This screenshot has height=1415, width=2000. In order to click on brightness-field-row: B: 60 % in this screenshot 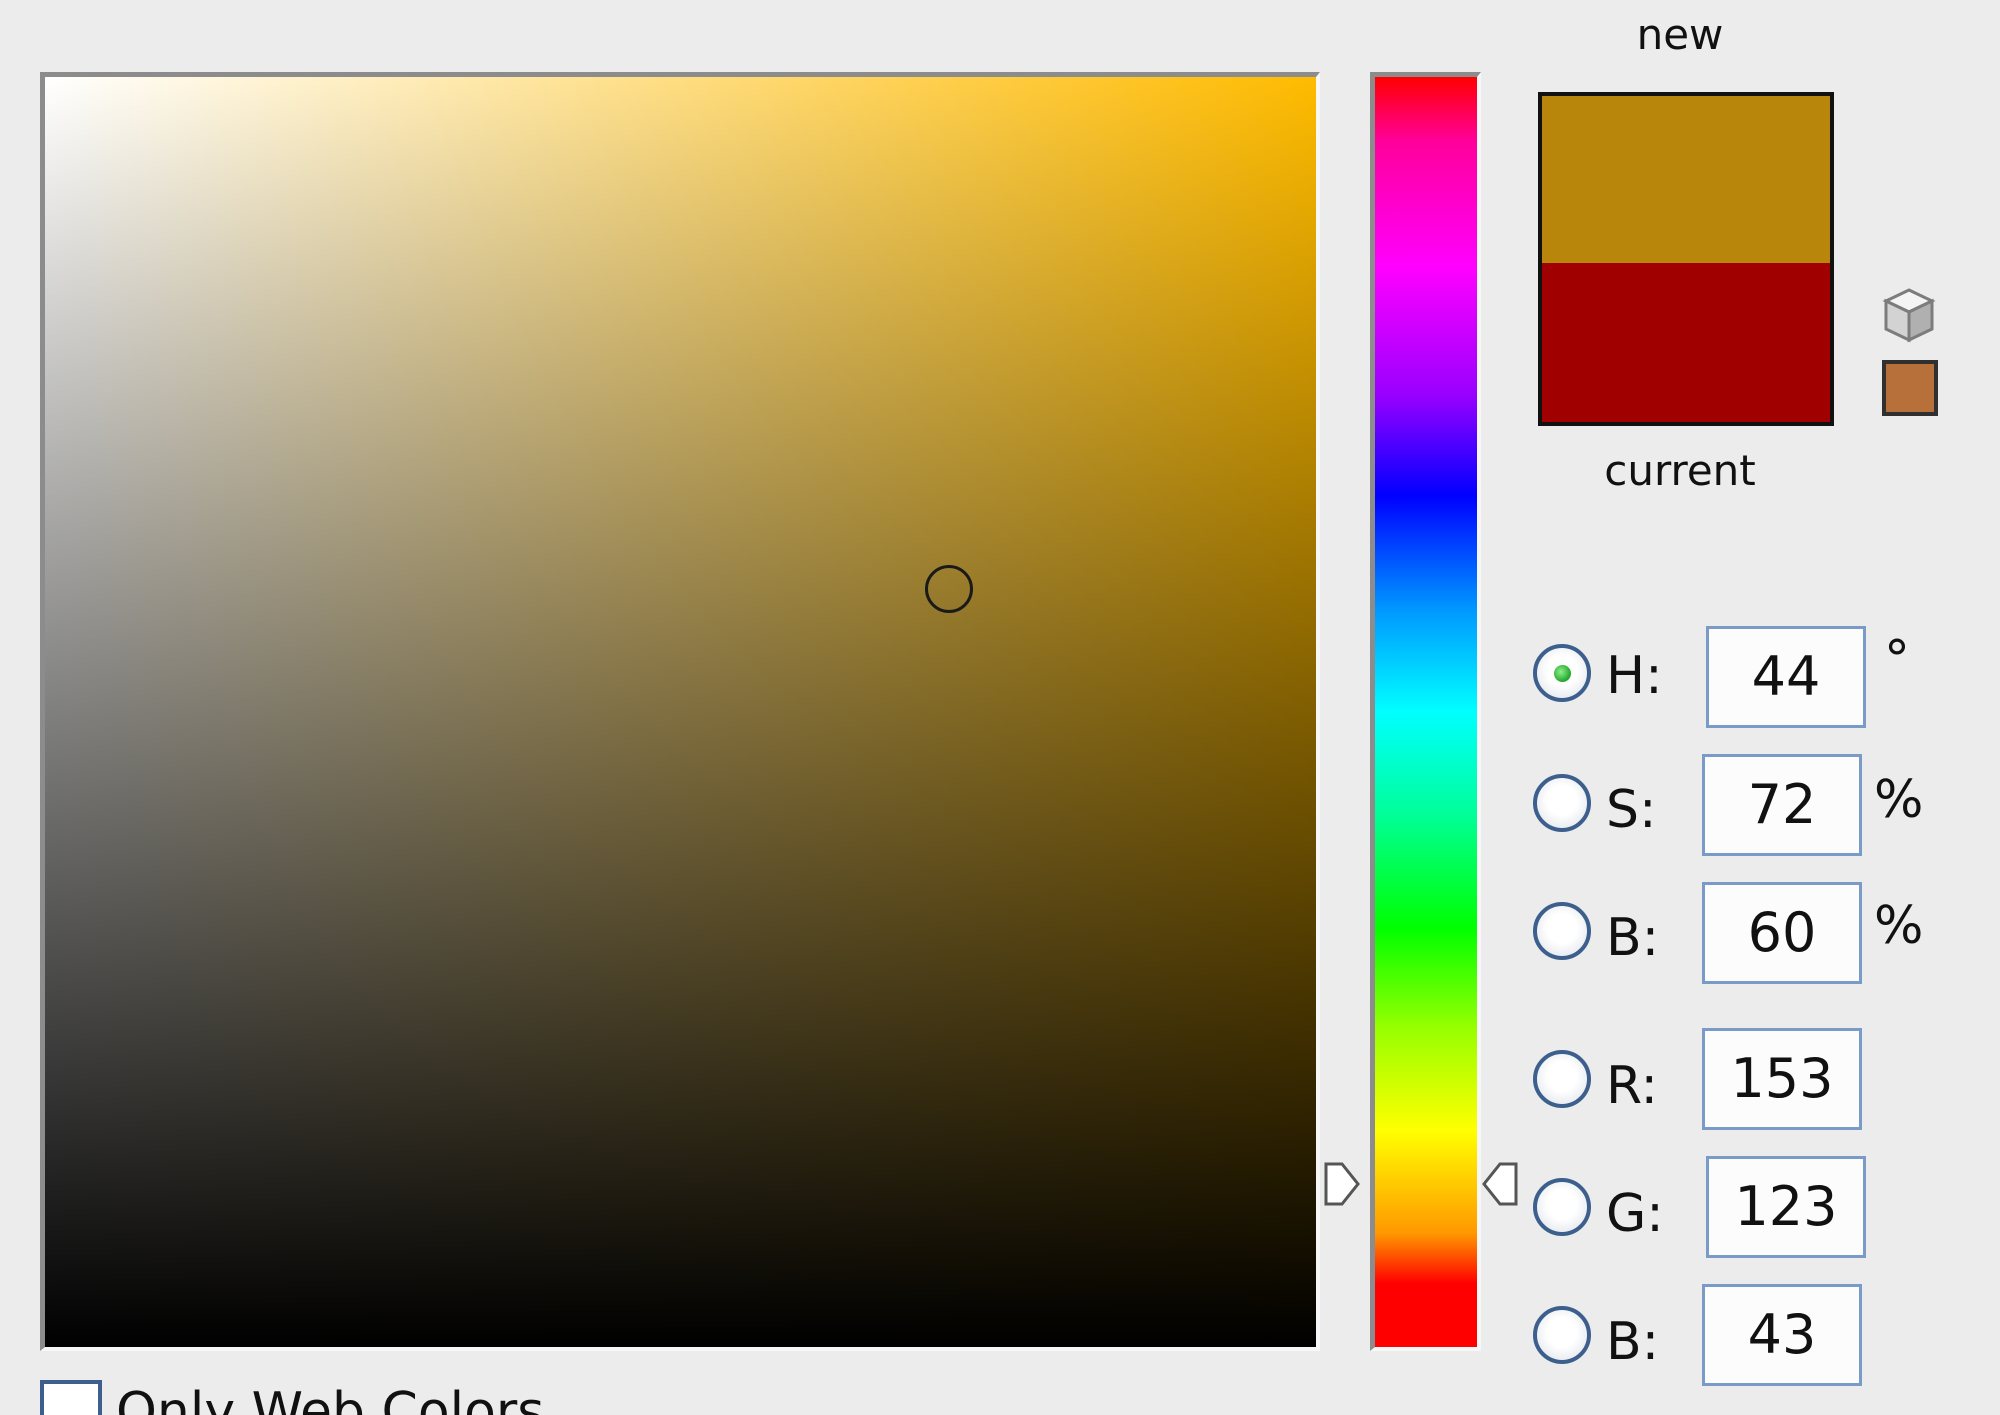, I will do `click(1765, 947)`.